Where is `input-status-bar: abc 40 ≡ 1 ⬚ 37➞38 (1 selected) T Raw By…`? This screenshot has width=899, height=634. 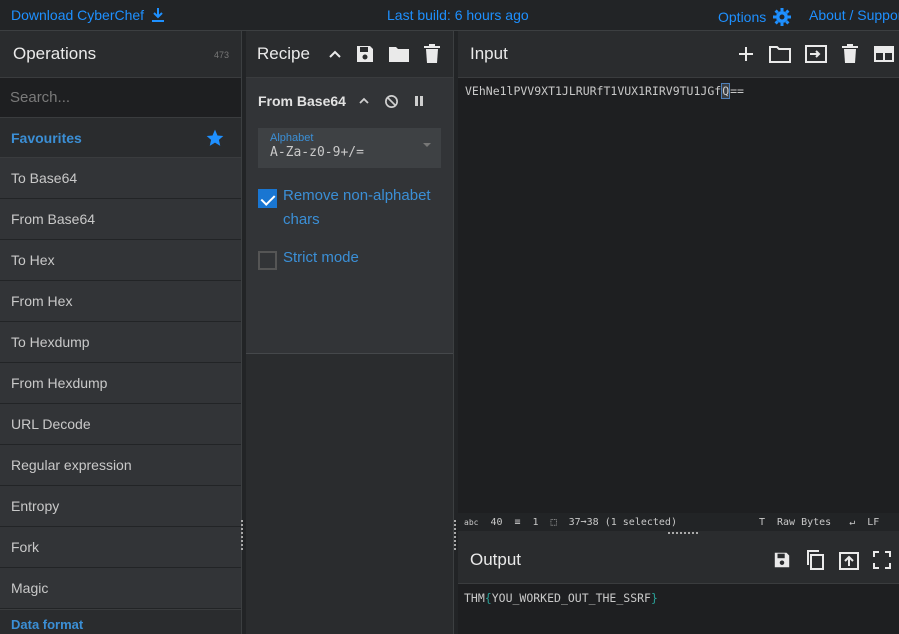 input-status-bar: abc 40 ≡ 1 ⬚ 37➞38 (1 selected) T Raw By… is located at coordinates (678, 522).